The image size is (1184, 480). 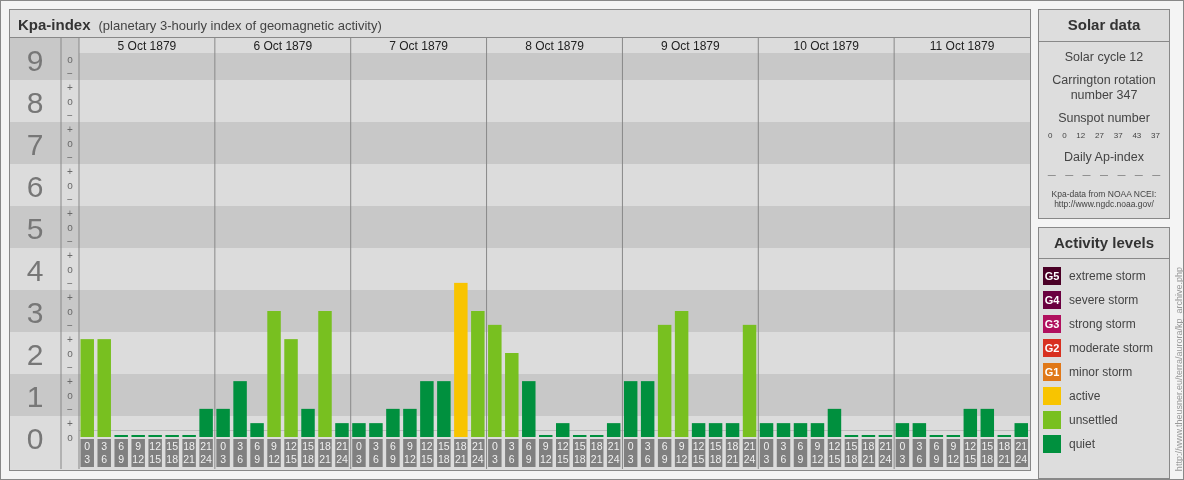 I want to click on sunspot-value: 27, so click(x=1099, y=135).